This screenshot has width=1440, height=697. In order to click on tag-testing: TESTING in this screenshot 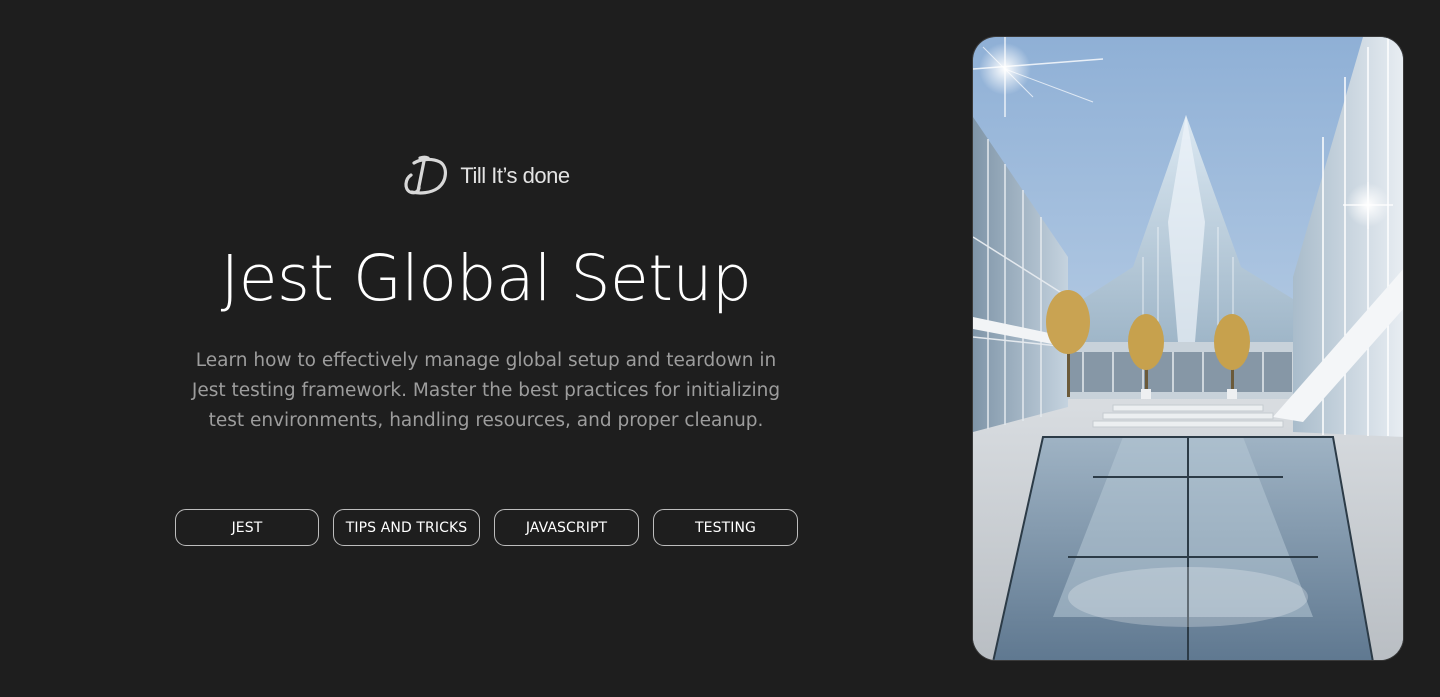, I will do `click(725, 527)`.